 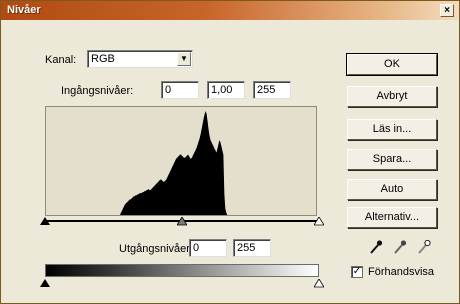 What do you see at coordinates (401, 272) in the screenshot?
I see `preview-label: Förhandsvisa` at bounding box center [401, 272].